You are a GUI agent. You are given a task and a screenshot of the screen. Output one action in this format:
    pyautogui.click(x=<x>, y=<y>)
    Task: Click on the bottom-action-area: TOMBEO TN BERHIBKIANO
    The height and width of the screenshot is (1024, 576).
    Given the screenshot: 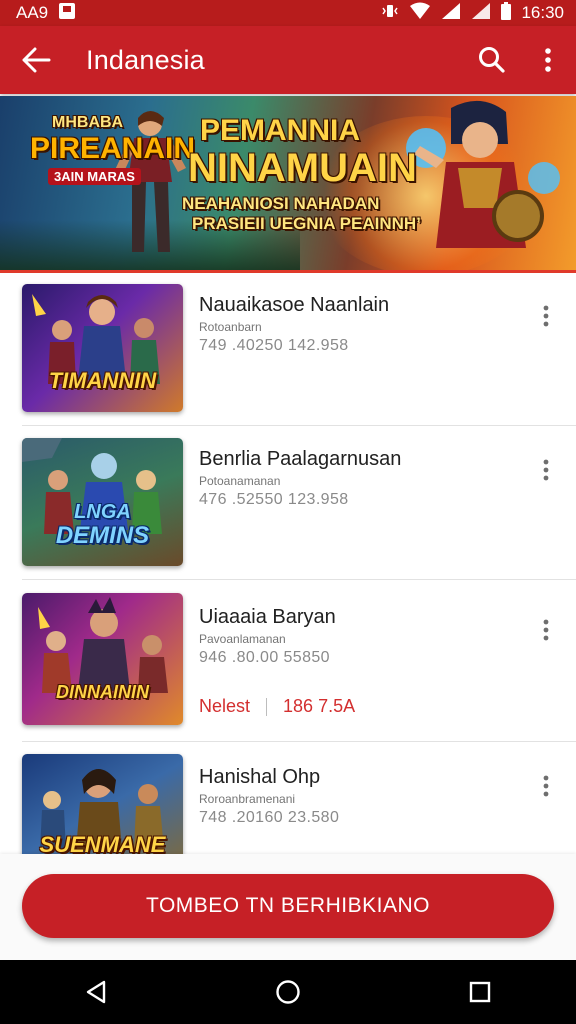 What is the action you would take?
    pyautogui.click(x=288, y=907)
    